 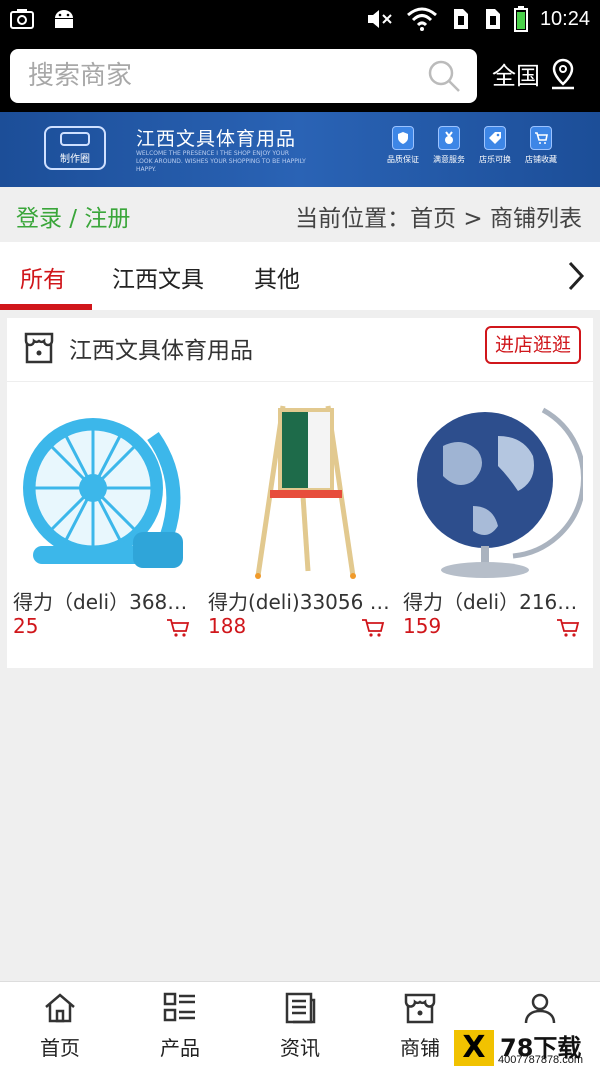 I want to click on products-icon, so click(x=179, y=1007).